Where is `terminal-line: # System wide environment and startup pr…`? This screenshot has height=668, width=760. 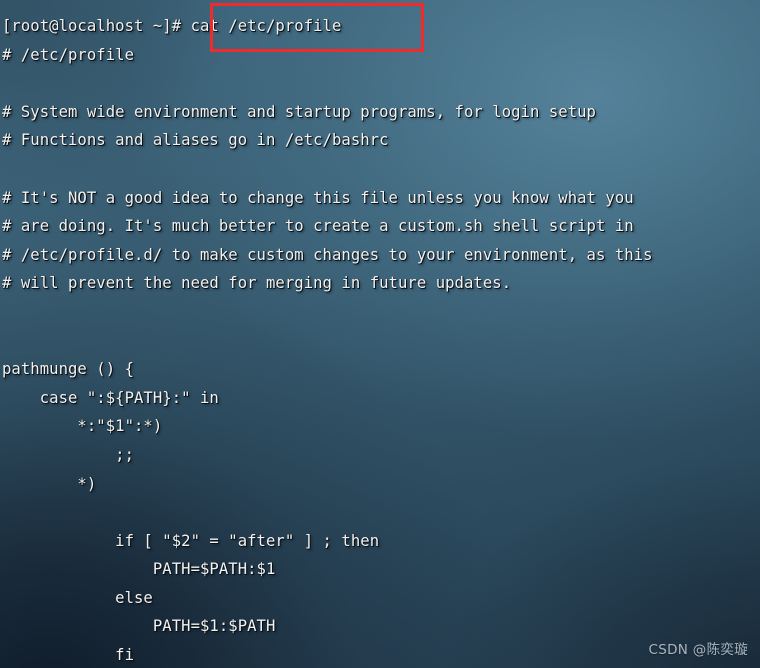
terminal-line: # System wide environment and startup pr… is located at coordinates (299, 111).